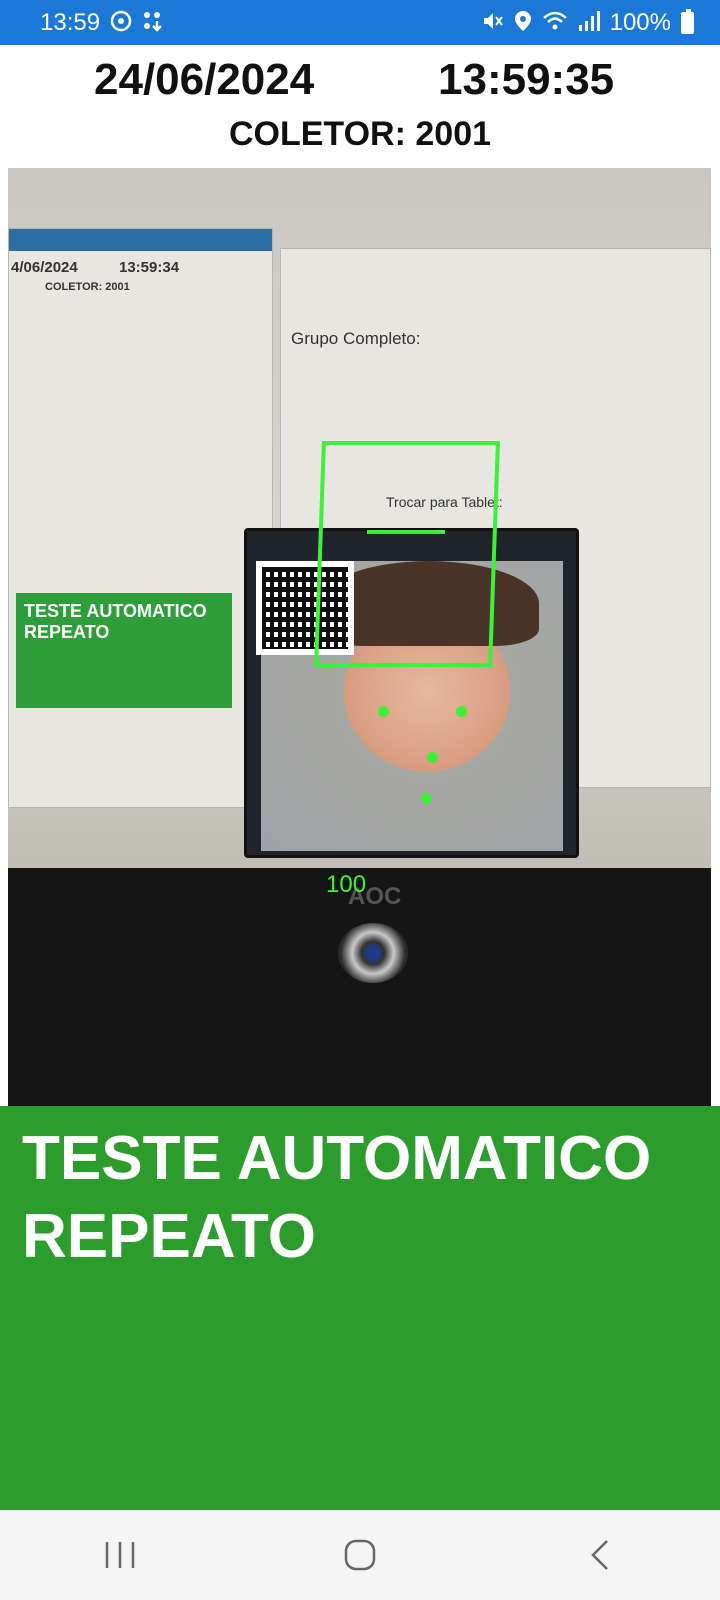 This screenshot has width=720, height=1600. What do you see at coordinates (317, 134) in the screenshot?
I see `collector-label: COLETOR:` at bounding box center [317, 134].